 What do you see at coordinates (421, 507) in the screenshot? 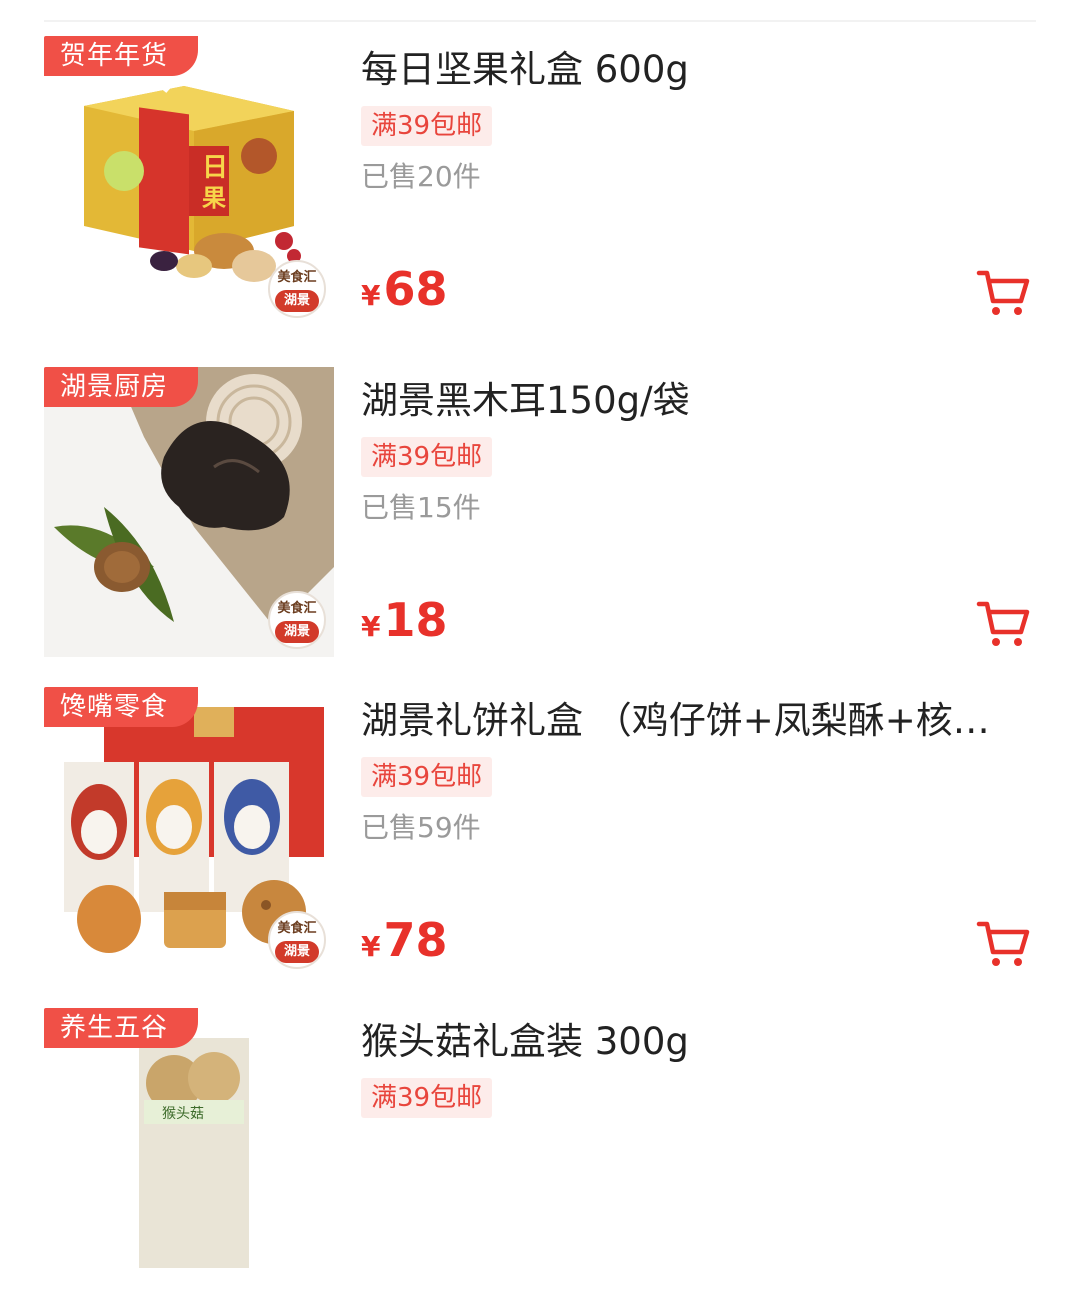
I see `sold-count: 已售15件` at bounding box center [421, 507].